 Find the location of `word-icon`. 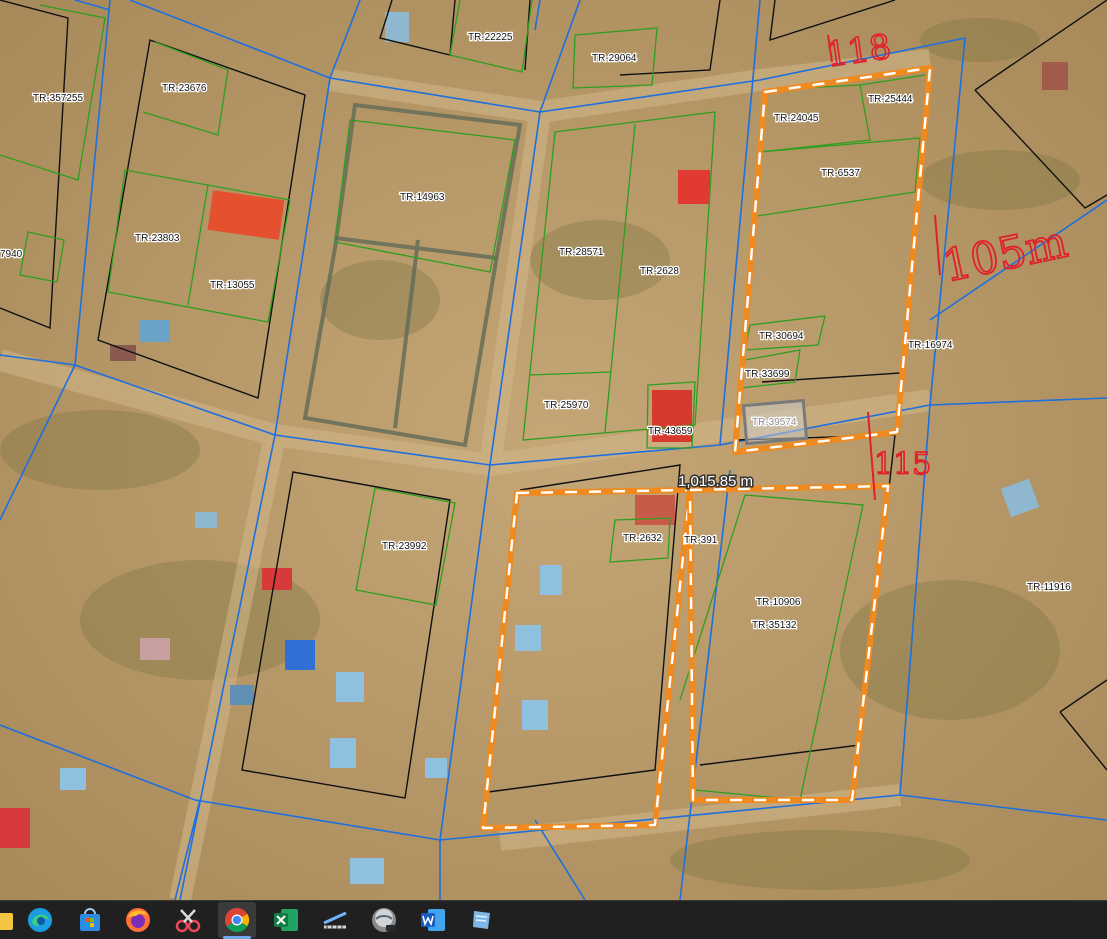

word-icon is located at coordinates (433, 920).